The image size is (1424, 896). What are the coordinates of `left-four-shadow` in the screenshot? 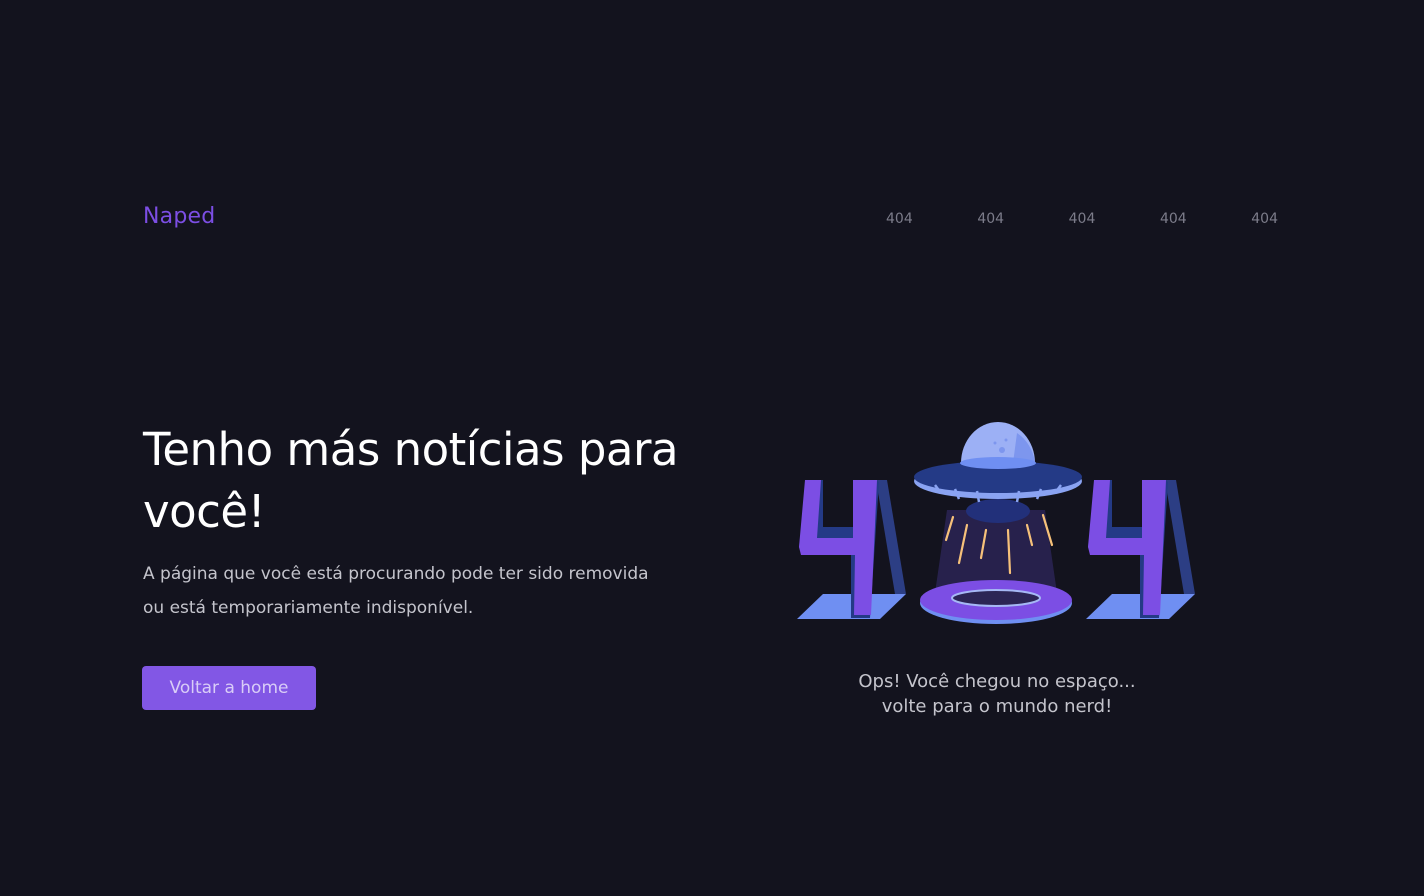 It's located at (891, 537).